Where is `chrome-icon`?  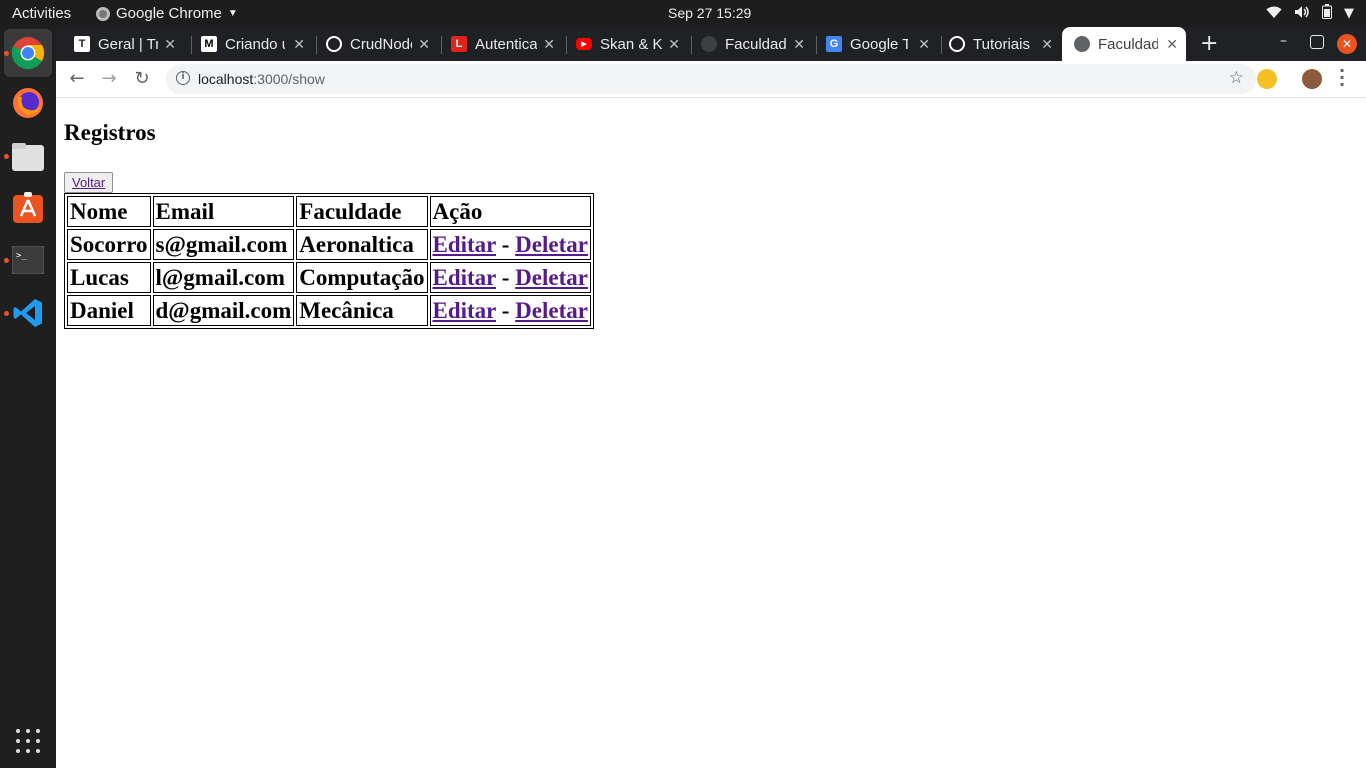
chrome-icon is located at coordinates (28, 53).